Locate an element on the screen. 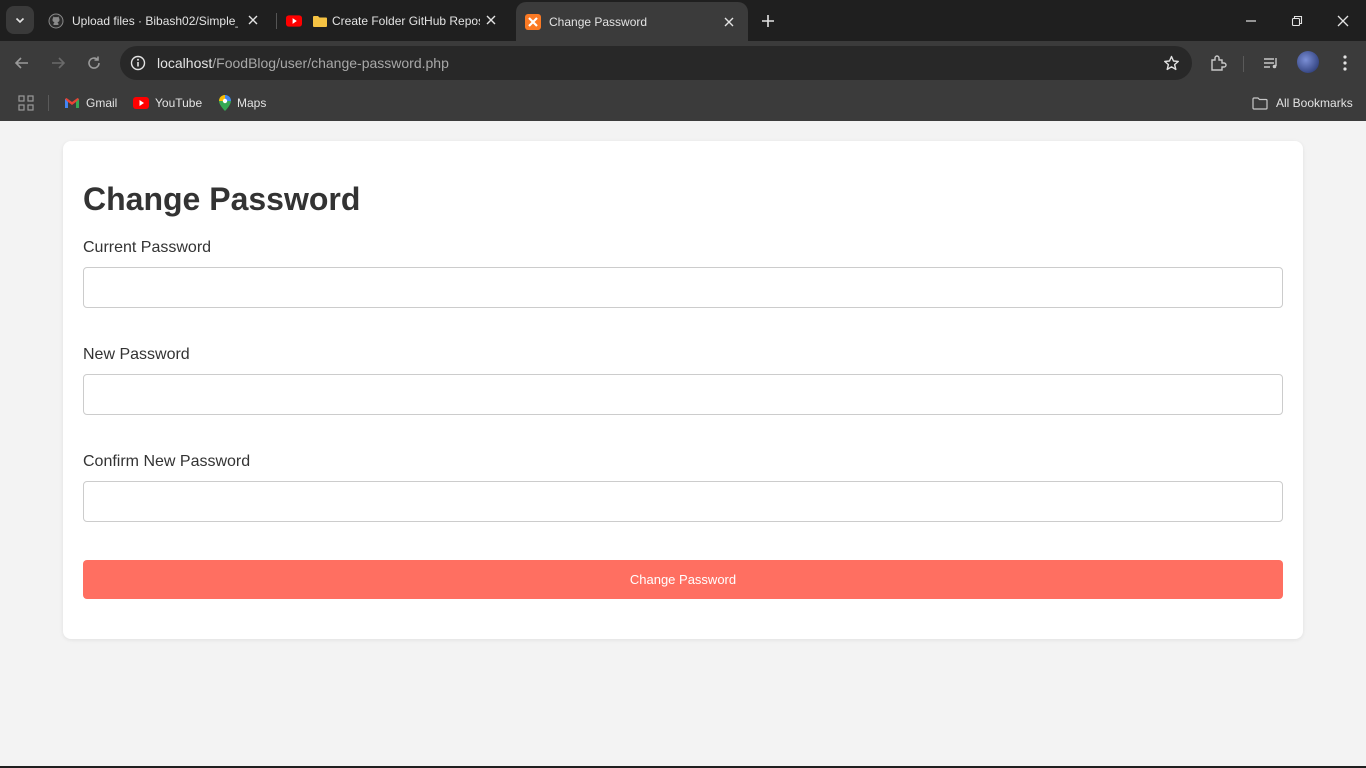  minimize-icon is located at coordinates (1251, 20).